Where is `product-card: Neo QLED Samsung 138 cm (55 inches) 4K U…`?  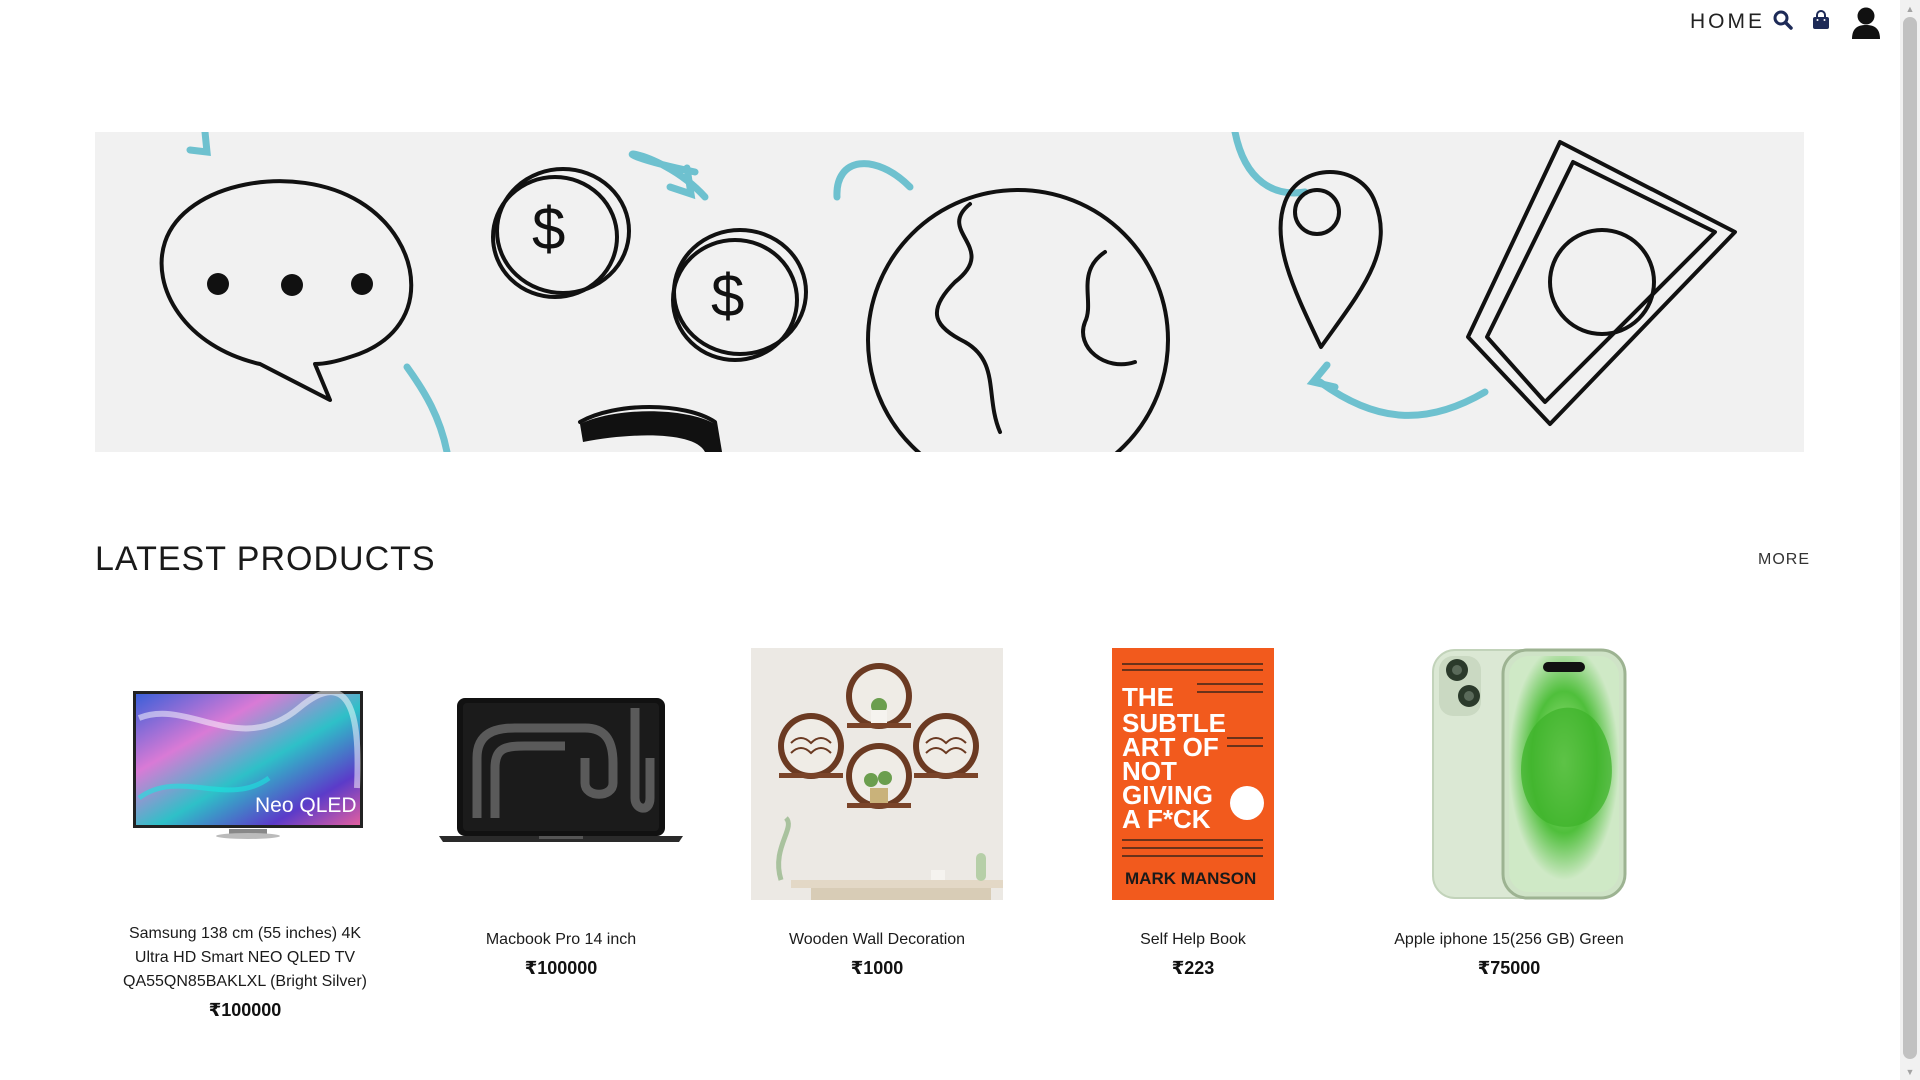 product-card: Neo QLED Samsung 138 cm (55 inches) 4K U… is located at coordinates (245, 834).